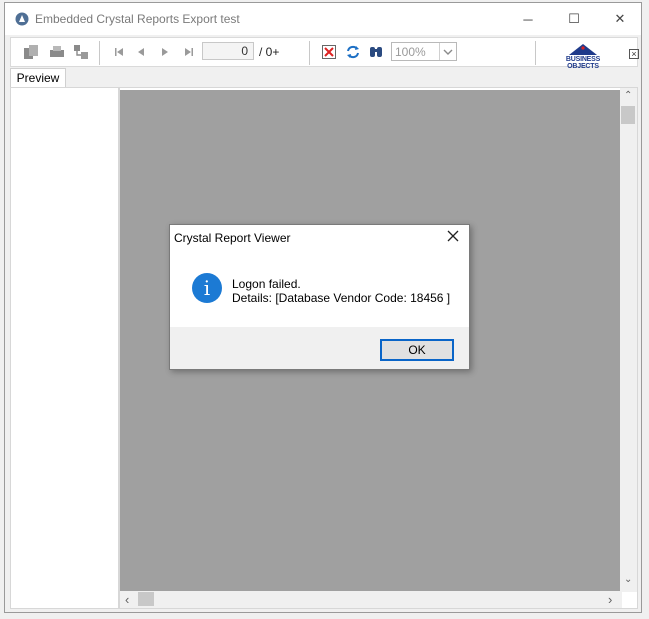  I want to click on business-objects-logo: BUSINESS OBJECTS, so click(583, 56).